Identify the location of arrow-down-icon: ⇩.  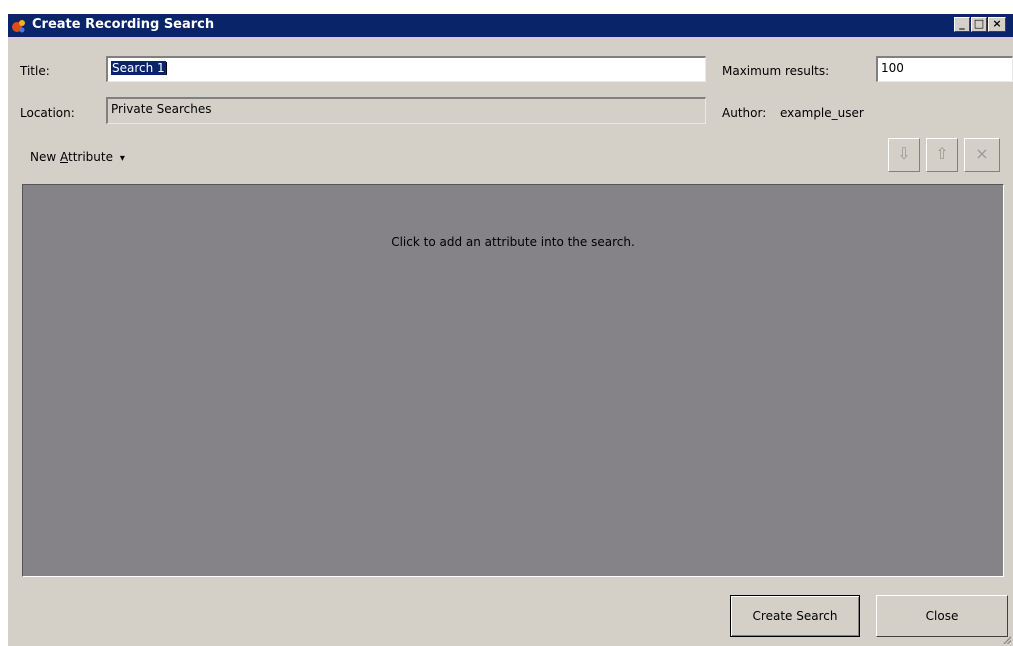
(904, 153).